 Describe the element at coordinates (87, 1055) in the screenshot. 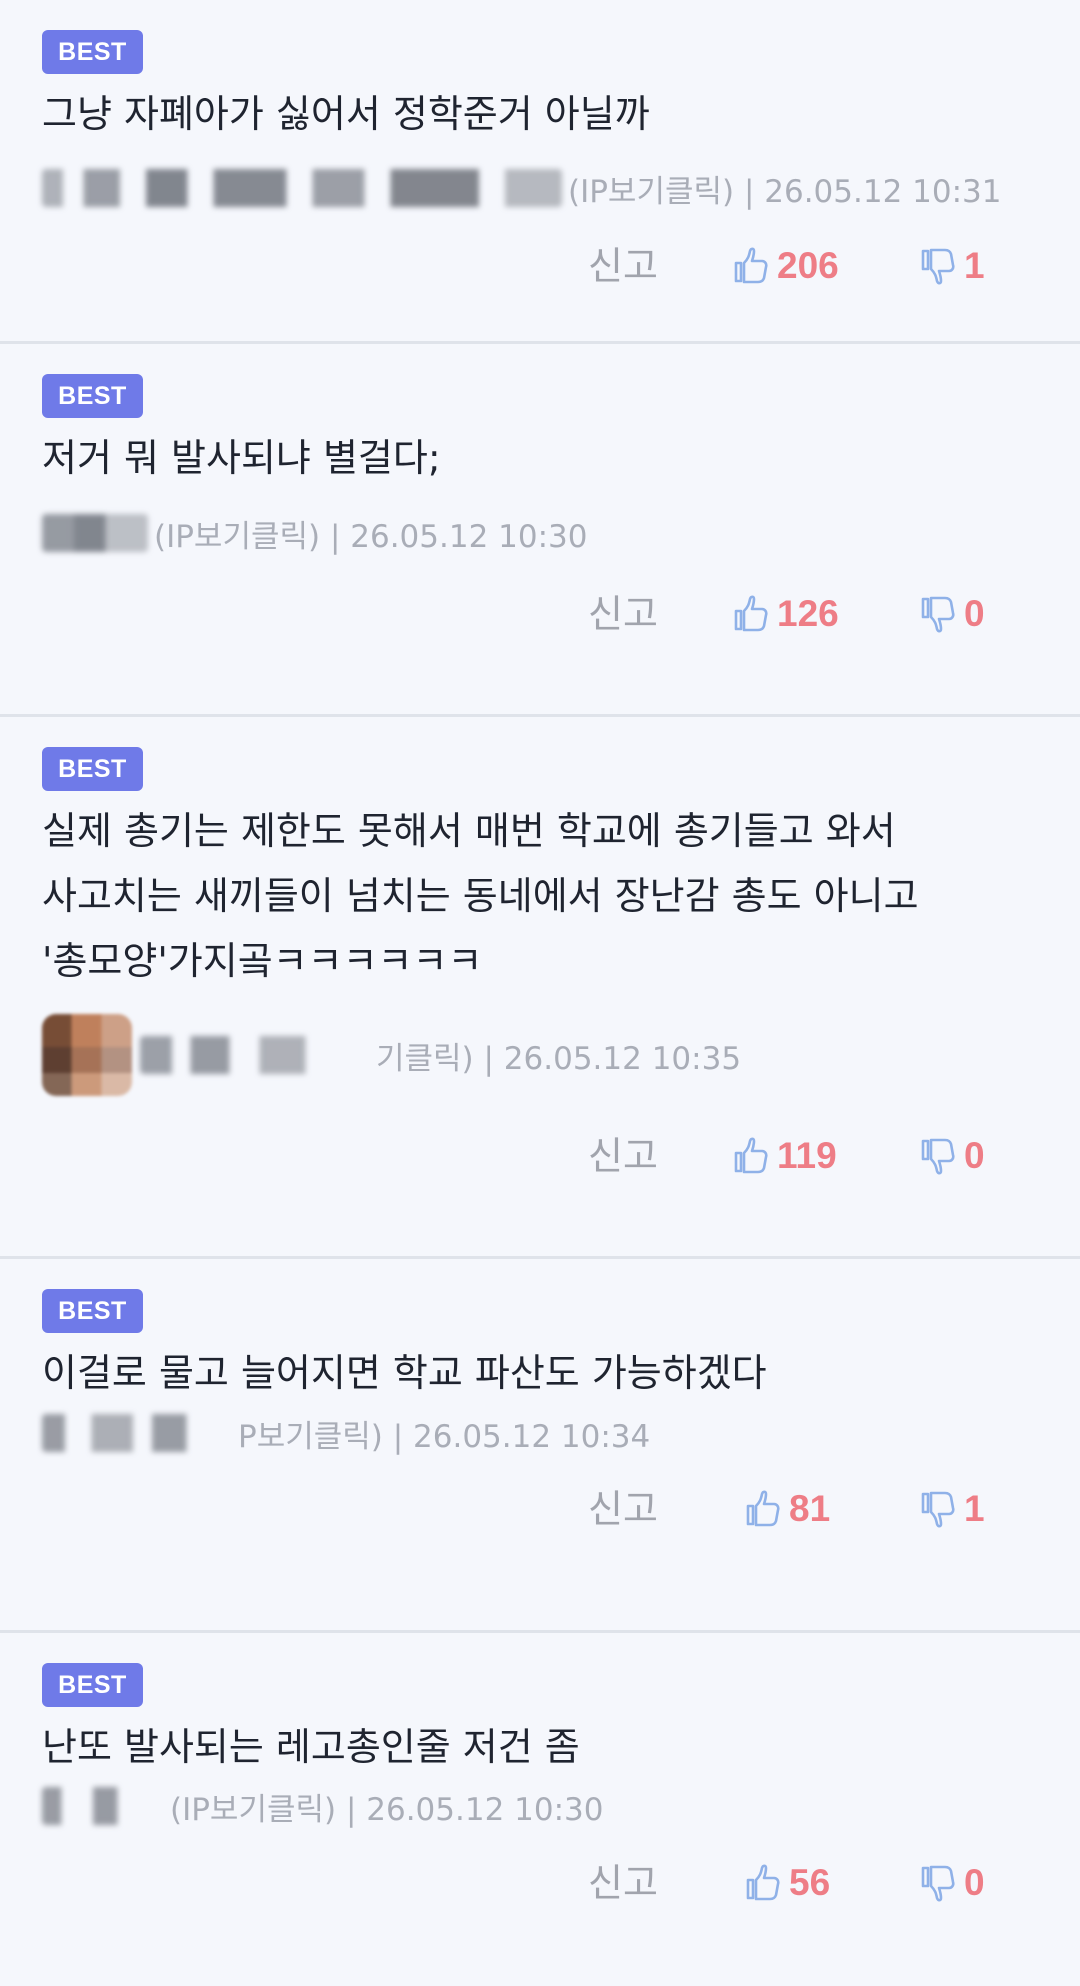

I see `user-avatar` at that location.